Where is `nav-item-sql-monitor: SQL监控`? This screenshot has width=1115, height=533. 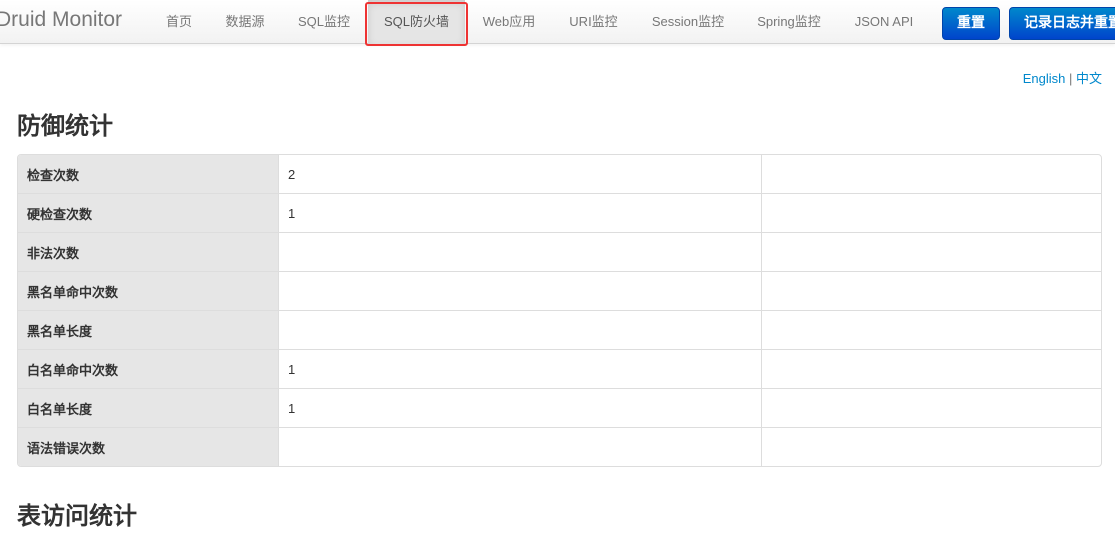
nav-item-sql-monitor: SQL监控 is located at coordinates (324, 22).